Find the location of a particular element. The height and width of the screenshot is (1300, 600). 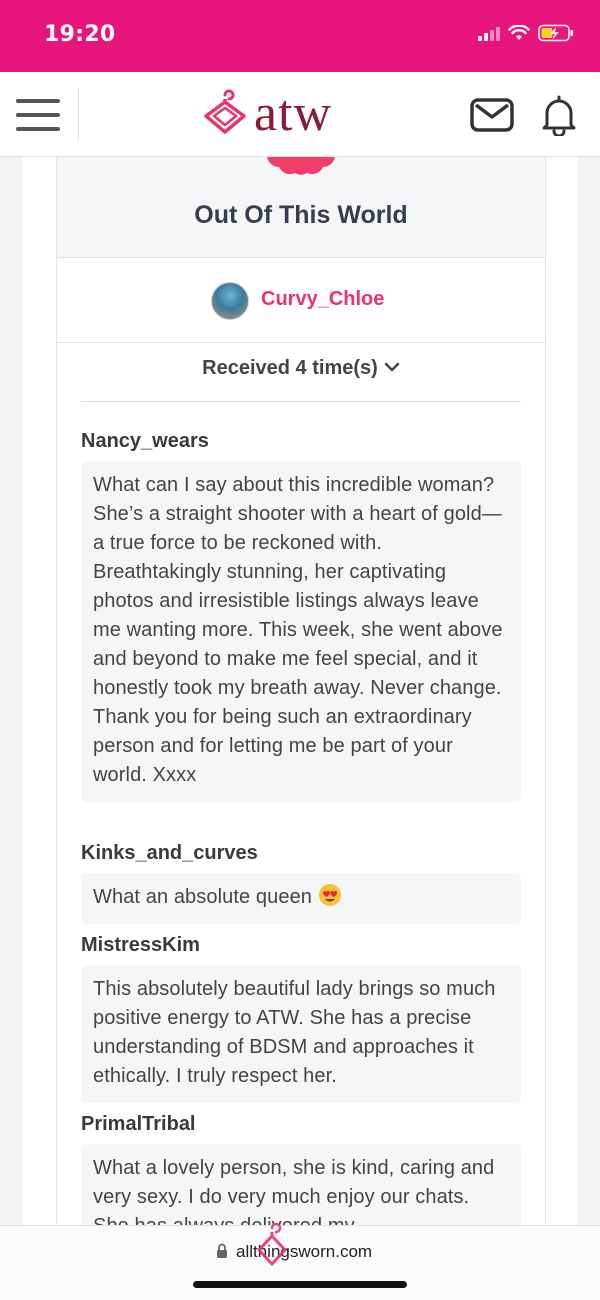

wifi-icon is located at coordinates (519, 32).